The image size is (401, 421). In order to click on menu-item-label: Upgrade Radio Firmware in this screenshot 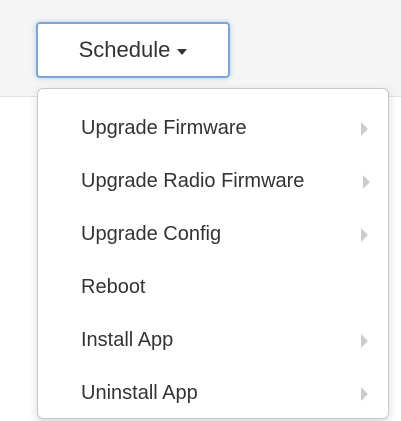, I will do `click(193, 181)`.